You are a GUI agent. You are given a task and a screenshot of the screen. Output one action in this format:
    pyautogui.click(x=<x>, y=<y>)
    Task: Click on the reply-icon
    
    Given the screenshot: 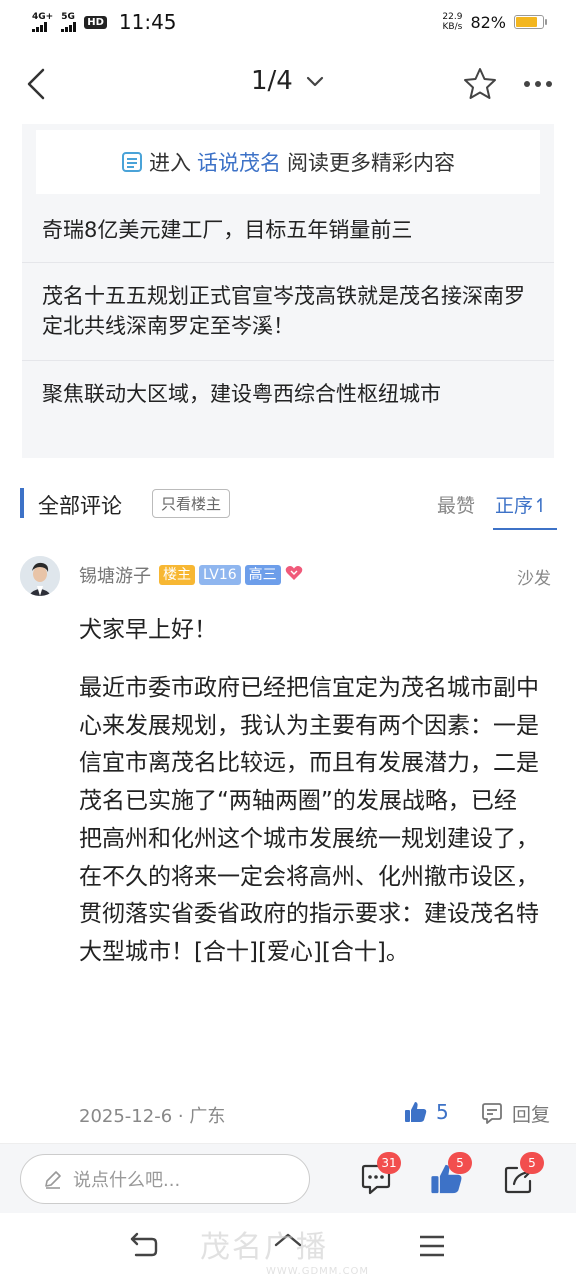 What is the action you would take?
    pyautogui.click(x=492, y=1113)
    